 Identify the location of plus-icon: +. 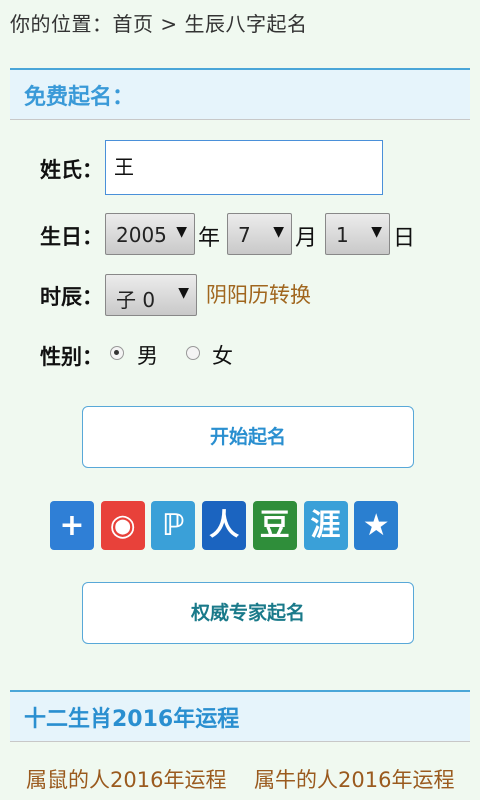
(72, 525).